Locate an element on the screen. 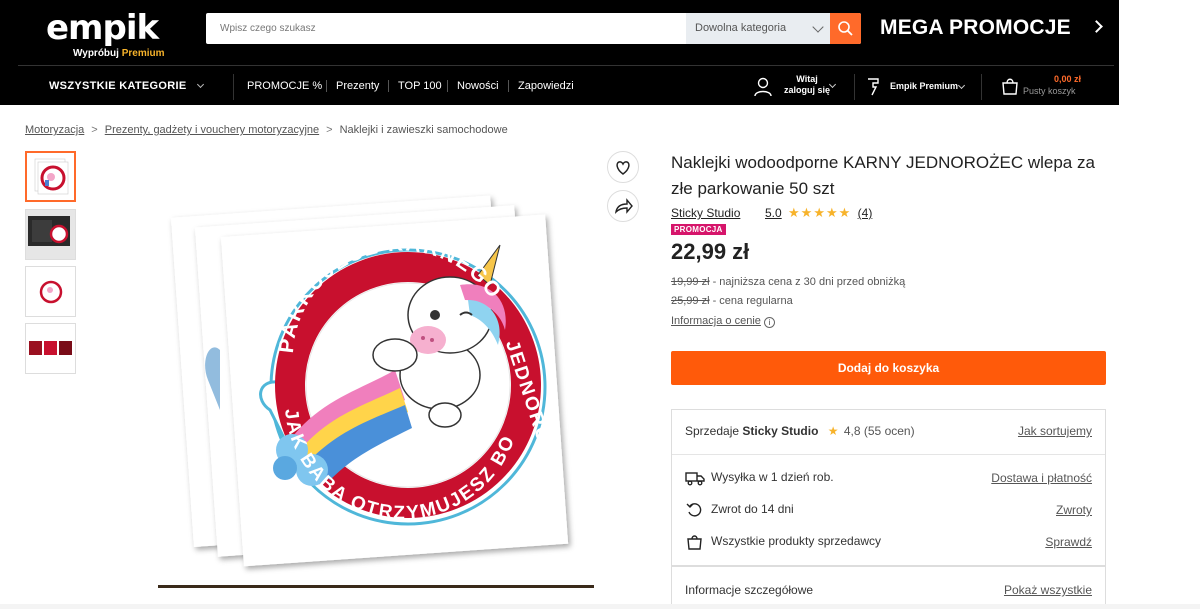  seller-info: Sprzedaje Sticky Studio ★ 4,8 (55 ocen) is located at coordinates (800, 431).